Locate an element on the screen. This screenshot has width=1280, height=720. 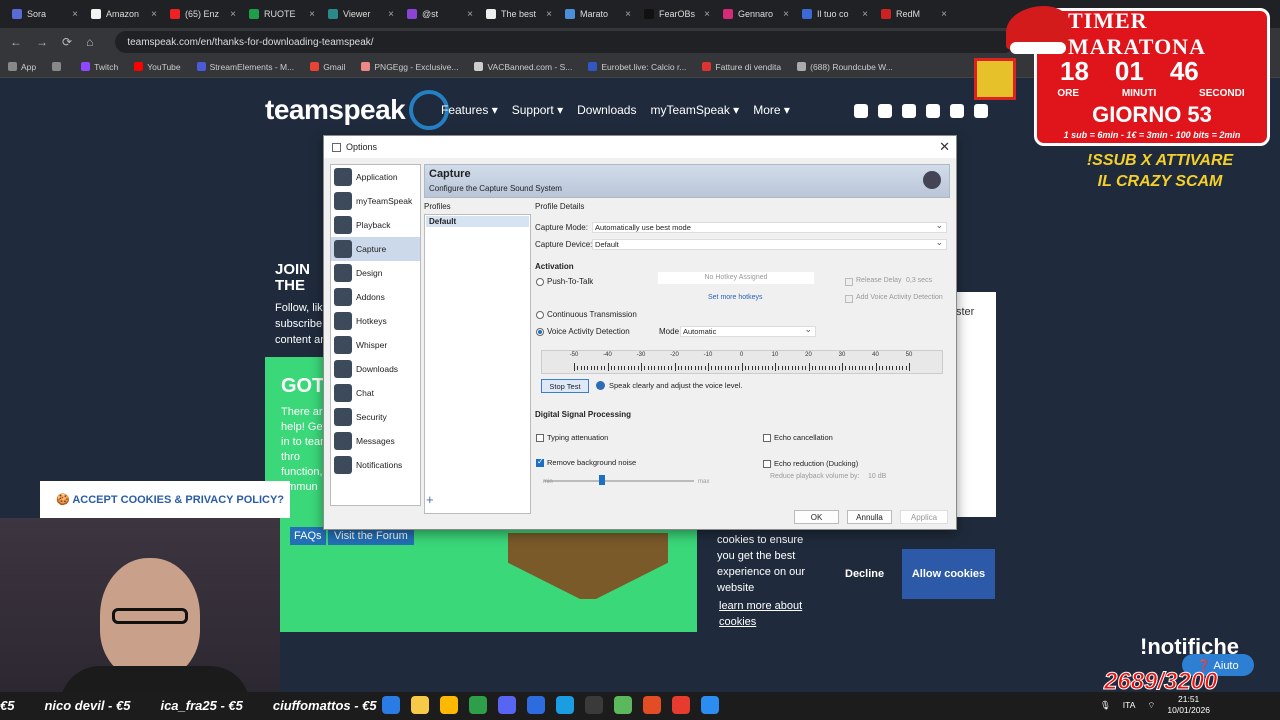
options-nav-item: Messages is located at coordinates (375, 441).